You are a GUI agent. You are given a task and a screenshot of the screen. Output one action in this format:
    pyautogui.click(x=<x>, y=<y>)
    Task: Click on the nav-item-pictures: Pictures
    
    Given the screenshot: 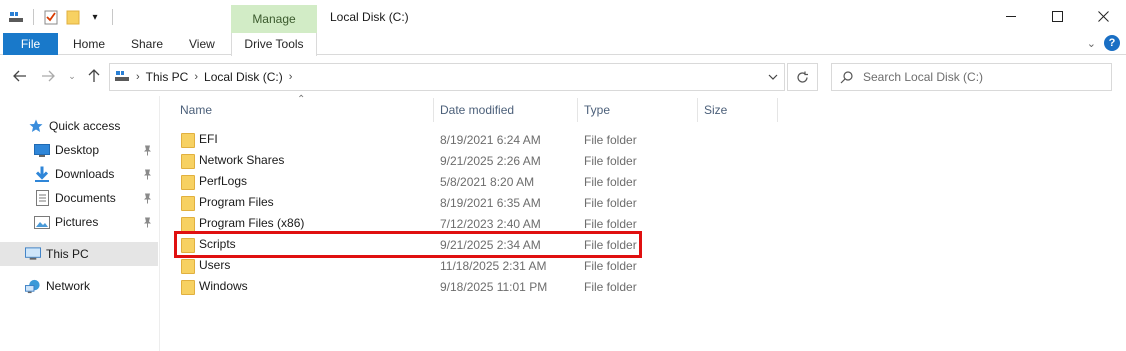 What is the action you would take?
    pyautogui.click(x=79, y=222)
    